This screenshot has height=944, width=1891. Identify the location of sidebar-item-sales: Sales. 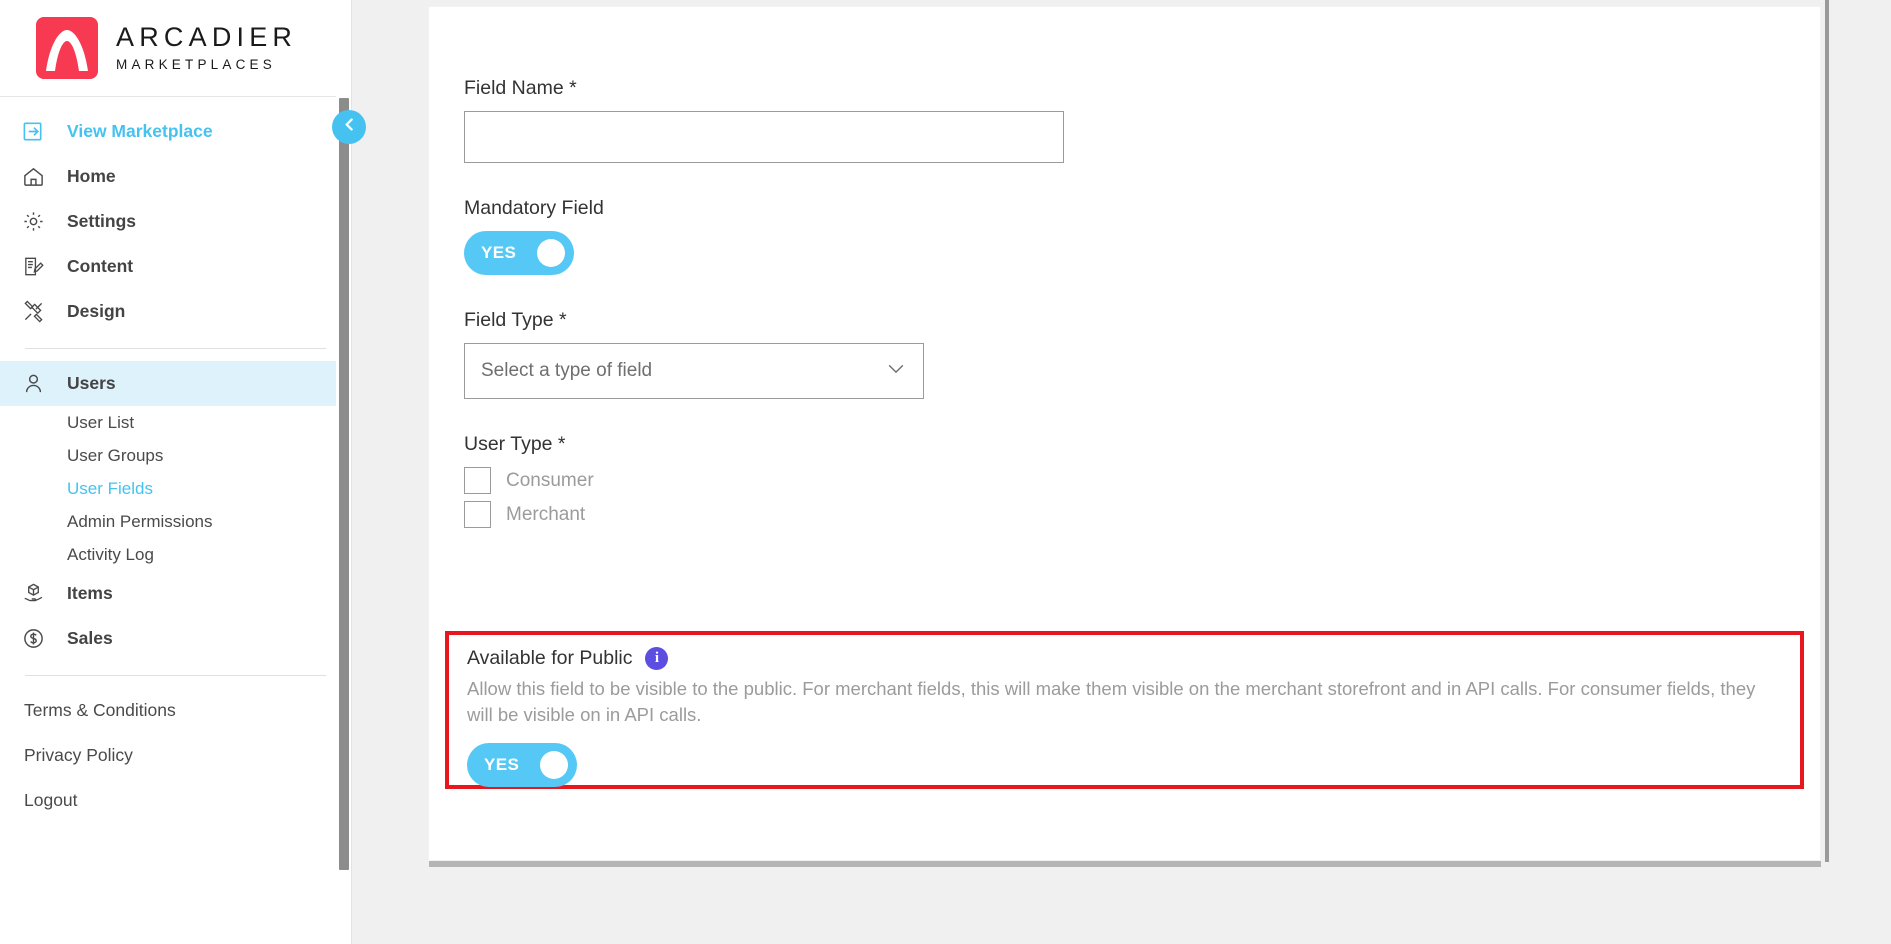
(175, 638).